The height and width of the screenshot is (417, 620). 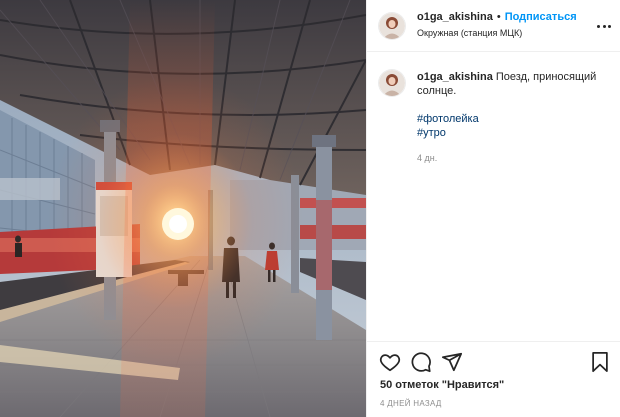 What do you see at coordinates (411, 403) in the screenshot?
I see `post-date: 4 ДНЕЙ НАЗАД` at bounding box center [411, 403].